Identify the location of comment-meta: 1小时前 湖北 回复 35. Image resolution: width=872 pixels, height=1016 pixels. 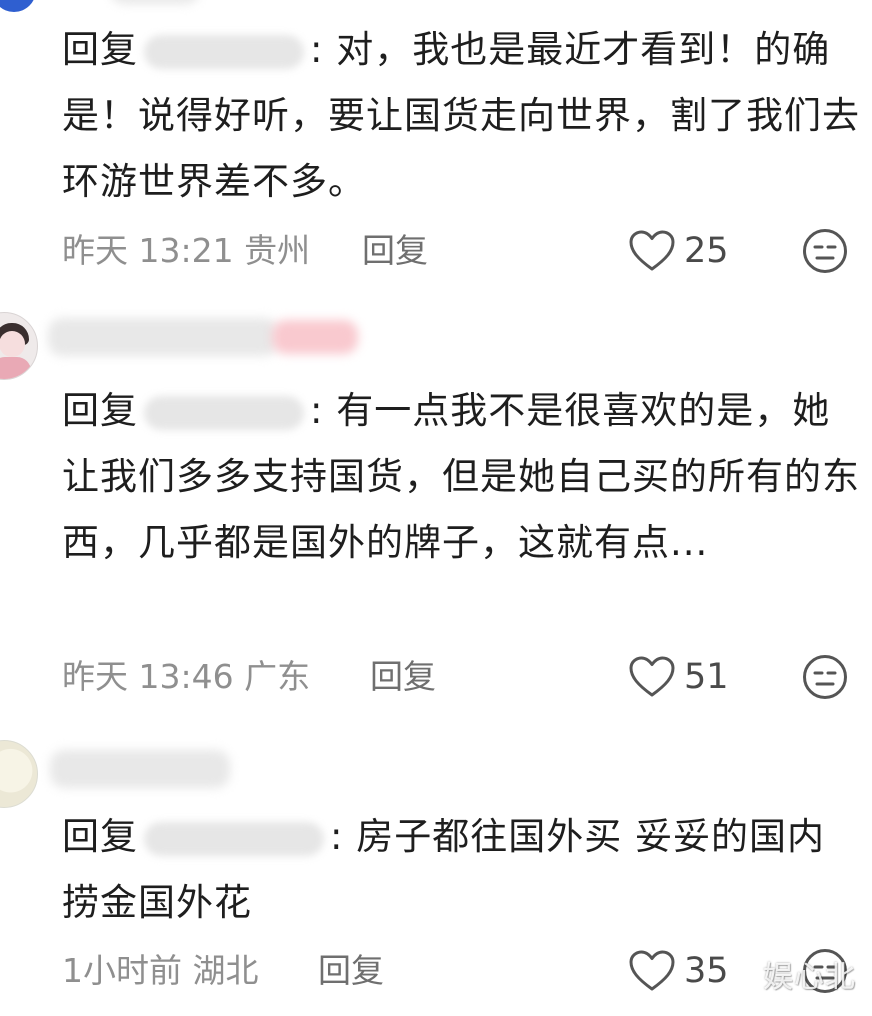
(457, 971).